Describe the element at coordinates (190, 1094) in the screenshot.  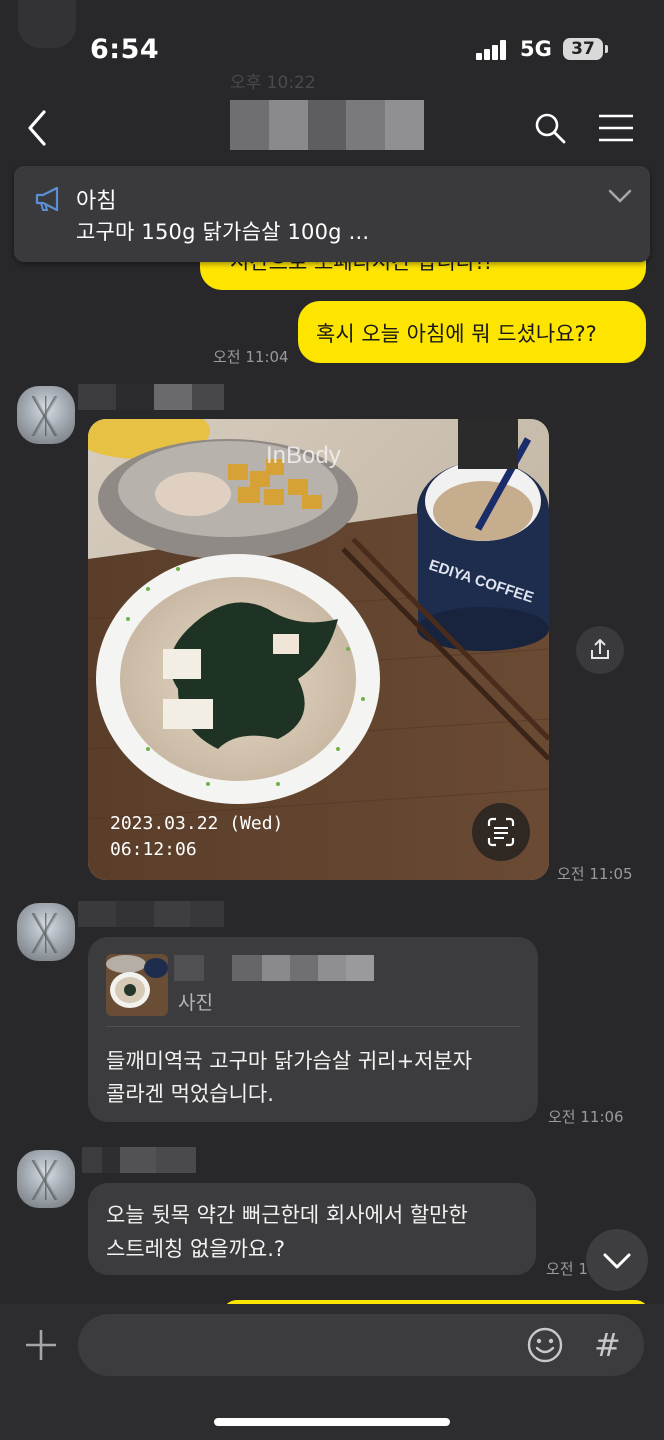
I see `message-text-line2: 콜라겐 먹었습니다.` at that location.